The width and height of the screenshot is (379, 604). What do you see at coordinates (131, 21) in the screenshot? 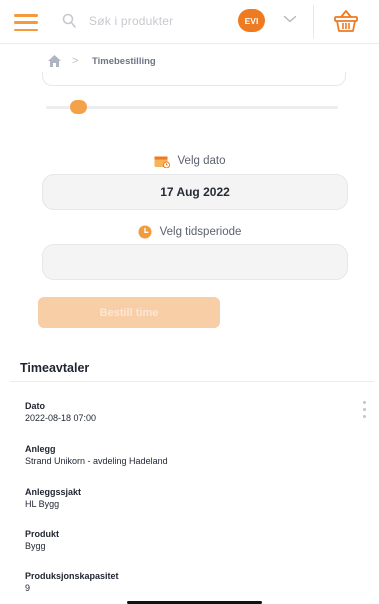
I see `search-input: Søk i produkter` at bounding box center [131, 21].